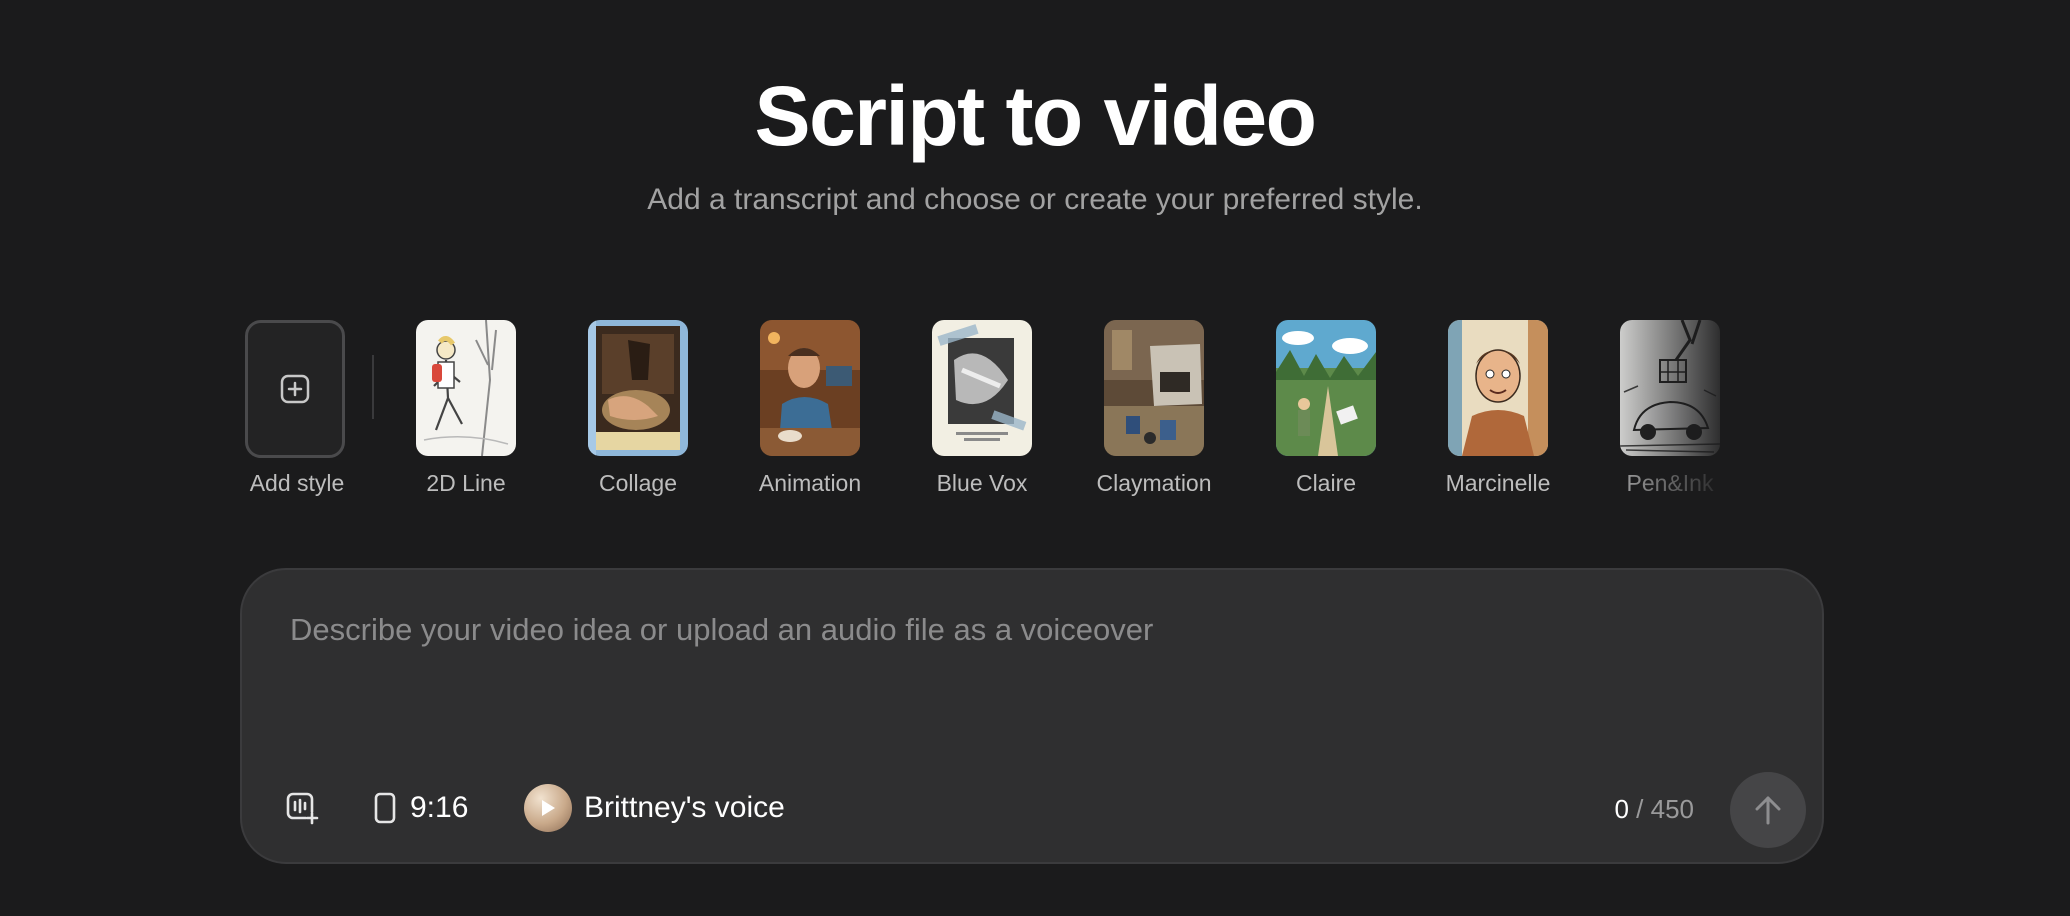 This screenshot has width=2070, height=916. I want to click on carousel-divider, so click(373, 387).